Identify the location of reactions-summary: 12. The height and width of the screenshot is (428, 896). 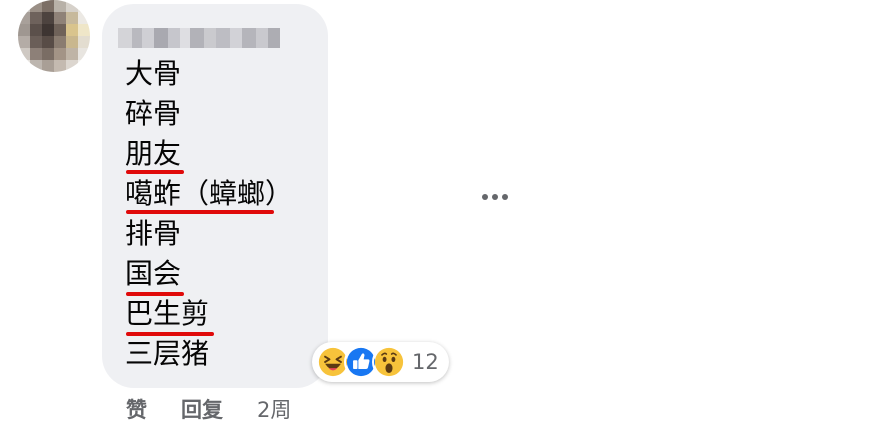
(380, 362).